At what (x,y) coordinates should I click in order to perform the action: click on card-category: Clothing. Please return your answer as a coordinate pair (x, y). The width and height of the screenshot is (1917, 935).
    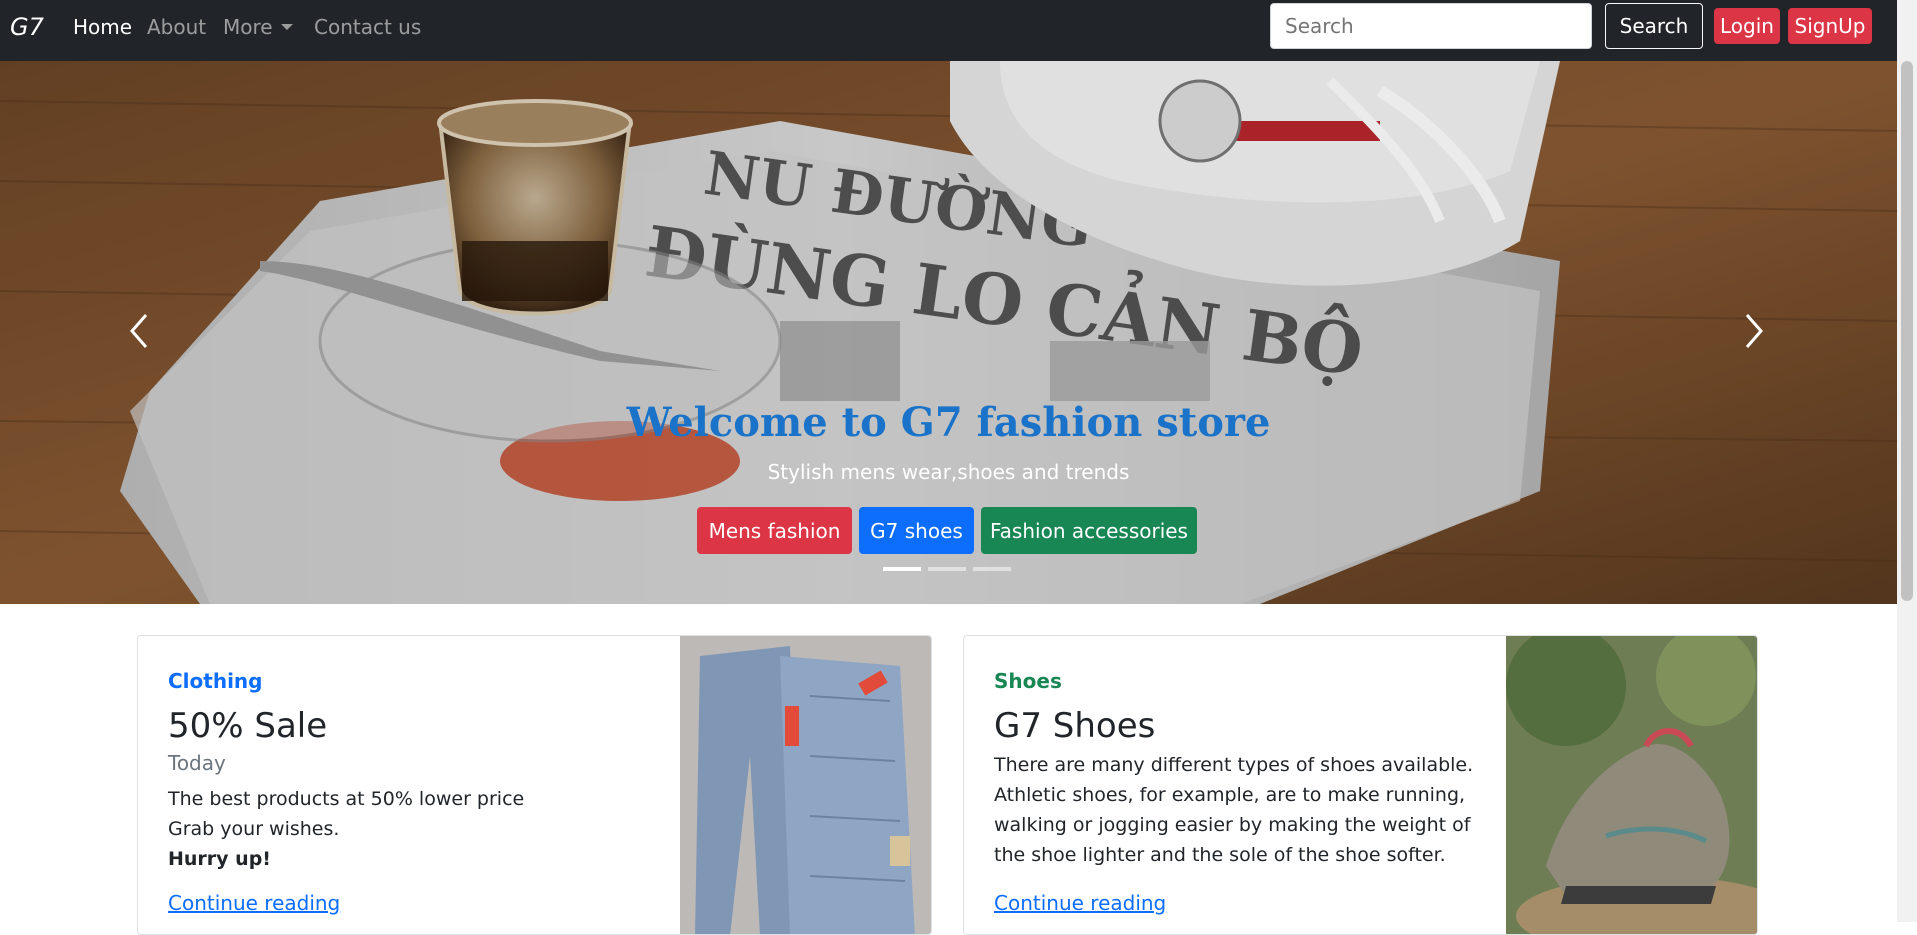
    Looking at the image, I should click on (215, 681).